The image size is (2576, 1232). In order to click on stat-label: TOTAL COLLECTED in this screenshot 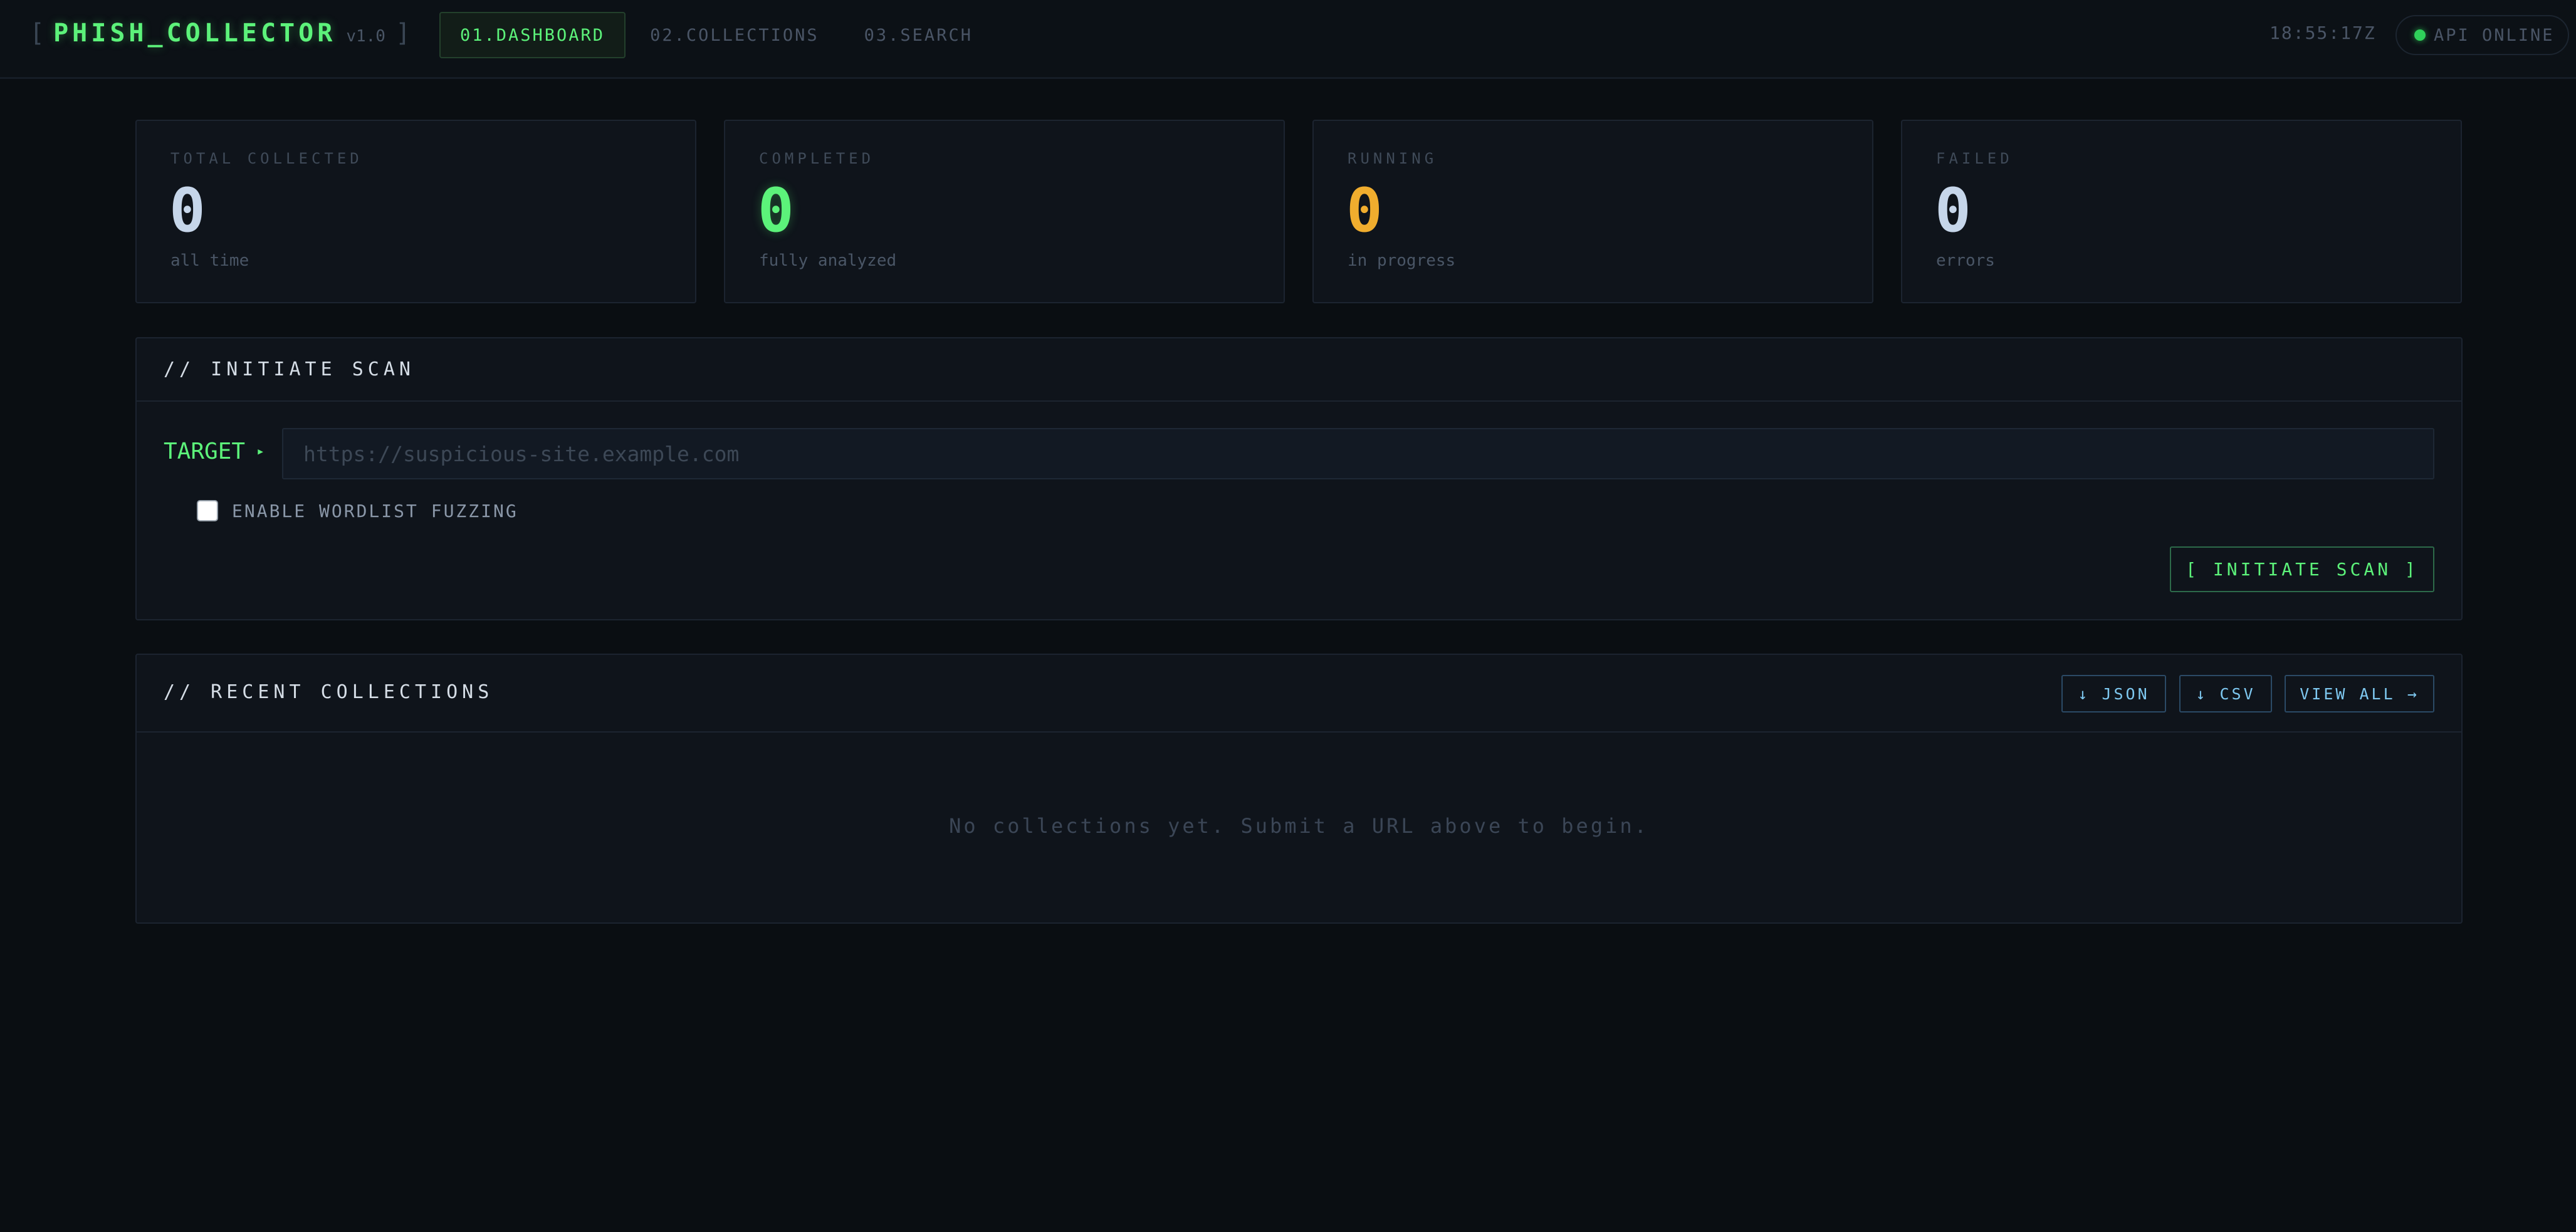, I will do `click(266, 158)`.